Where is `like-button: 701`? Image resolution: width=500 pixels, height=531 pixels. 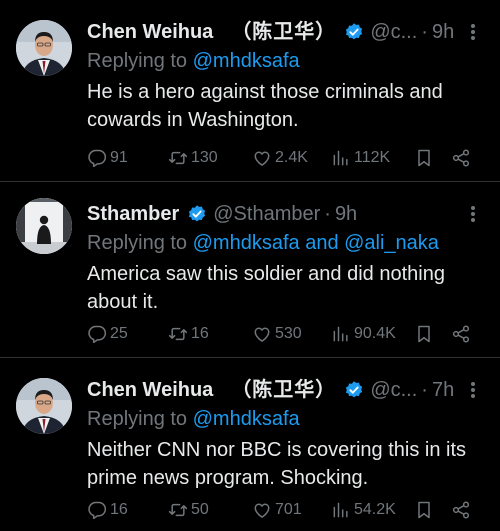
like-button: 701 is located at coordinates (277, 510).